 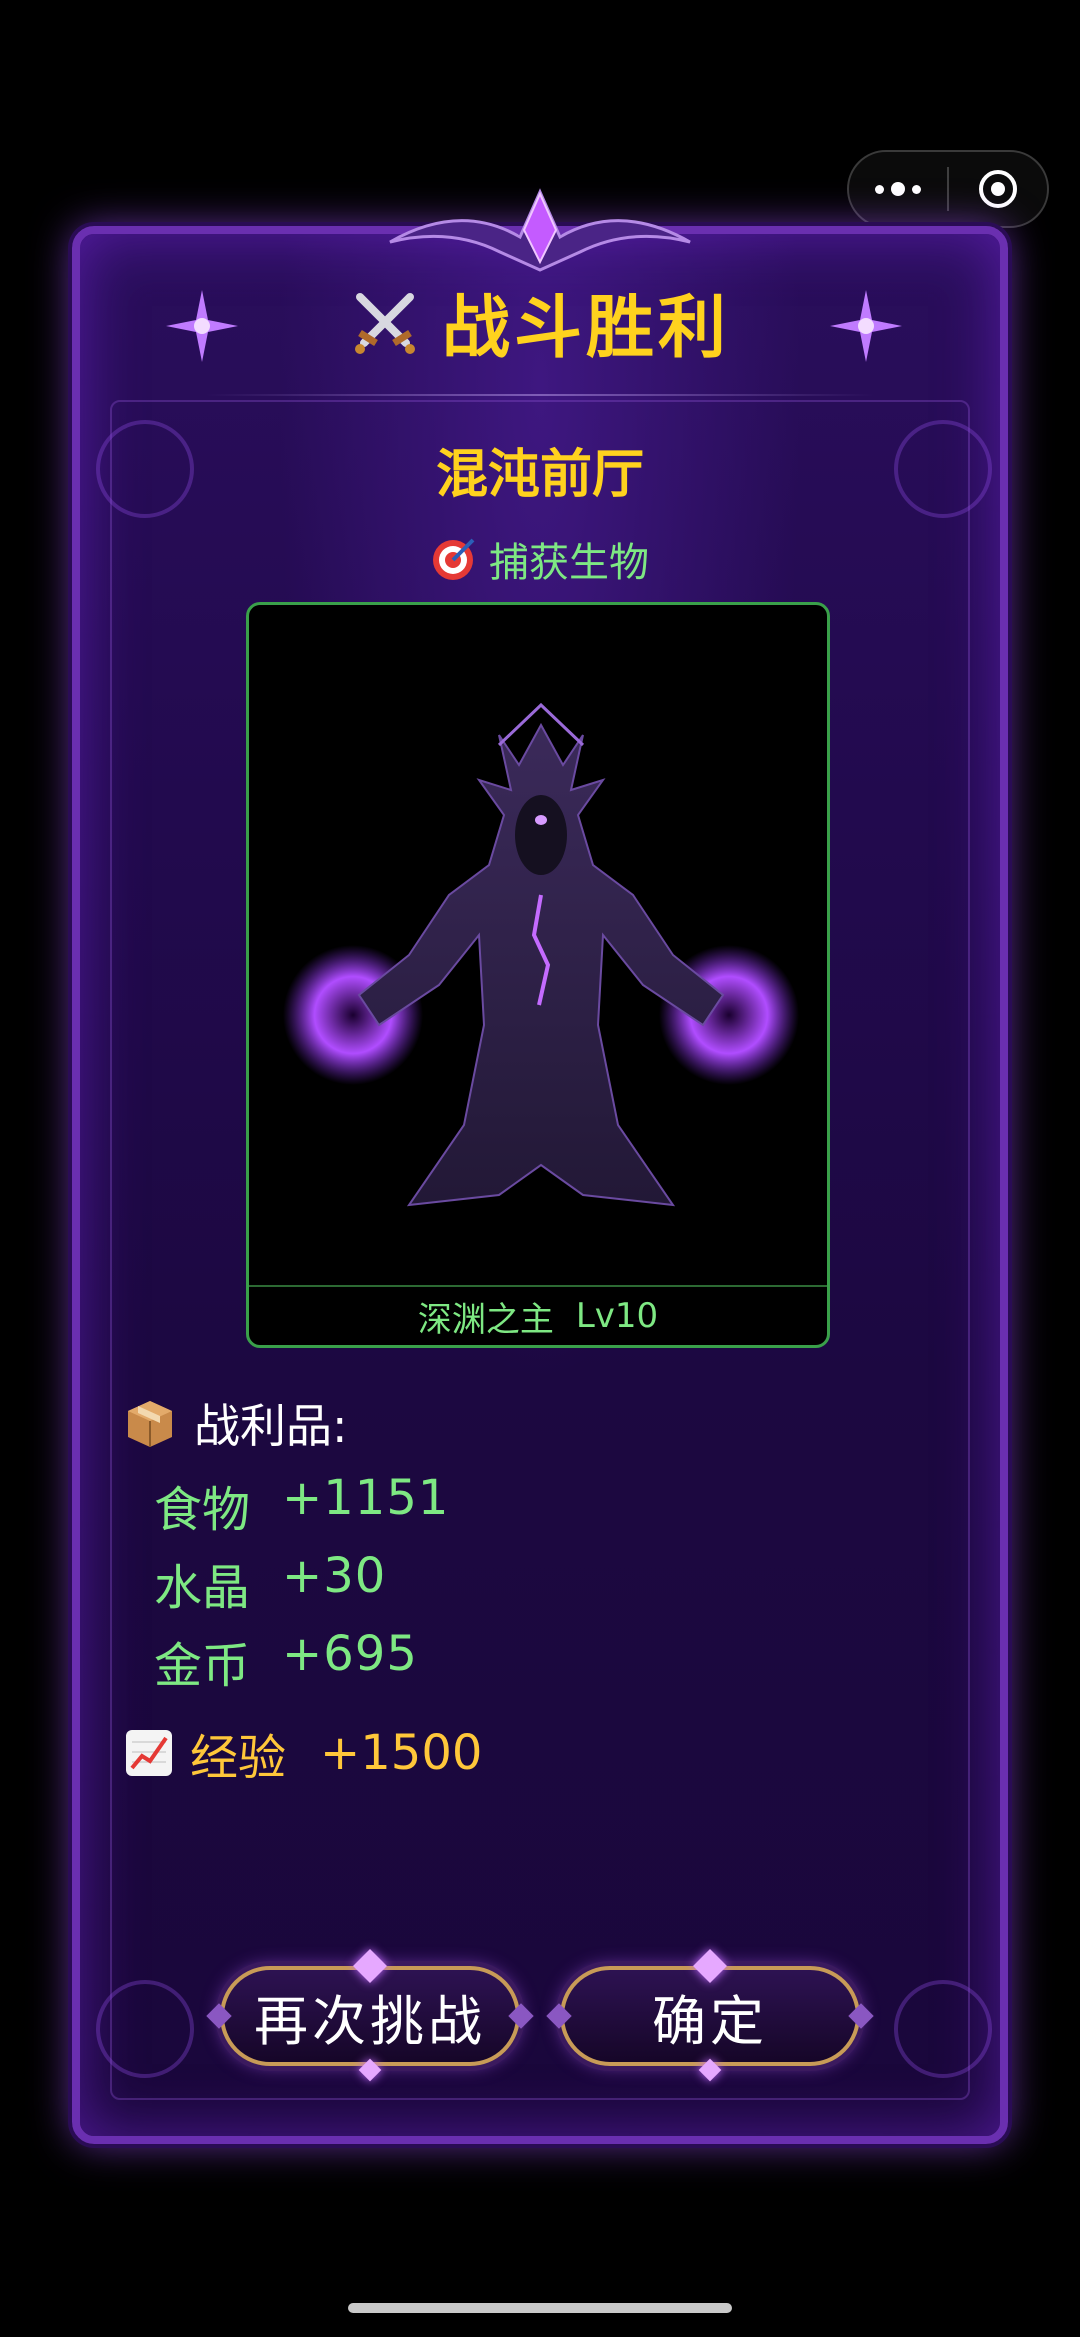 I want to click on loot-item-name: 水晶, so click(x=202, y=1588).